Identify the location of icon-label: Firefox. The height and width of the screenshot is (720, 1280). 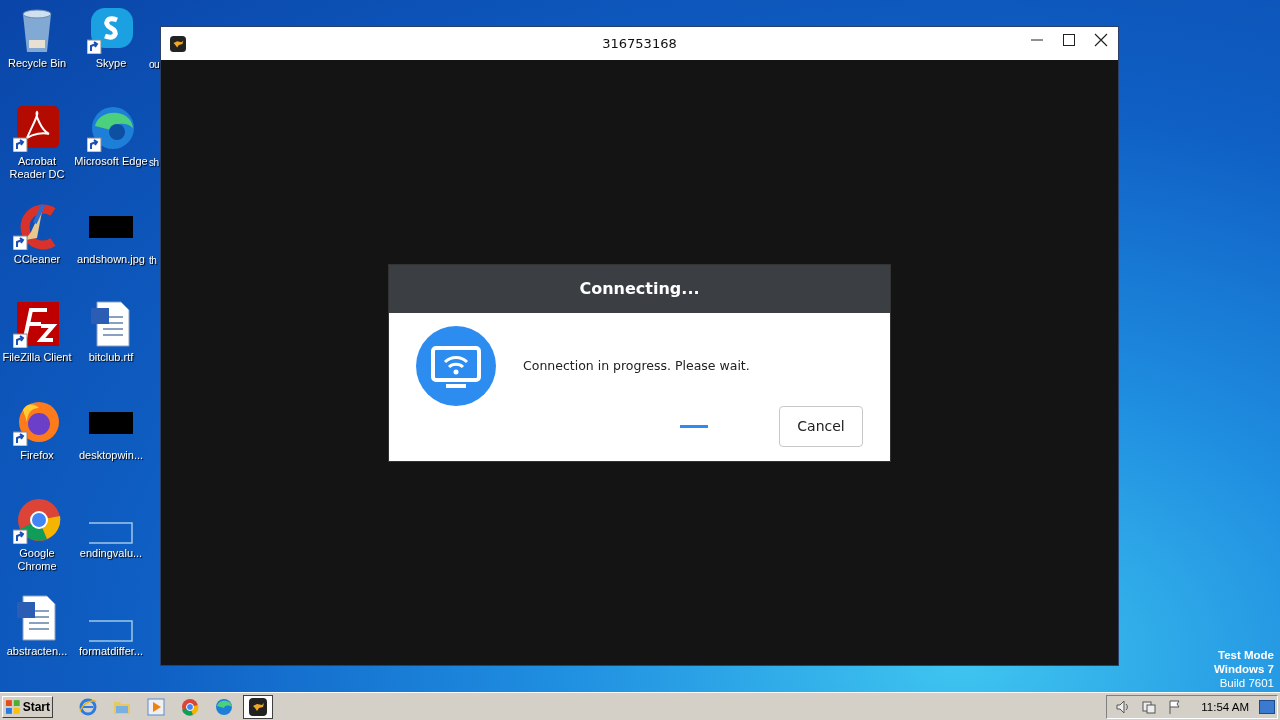
(37, 455).